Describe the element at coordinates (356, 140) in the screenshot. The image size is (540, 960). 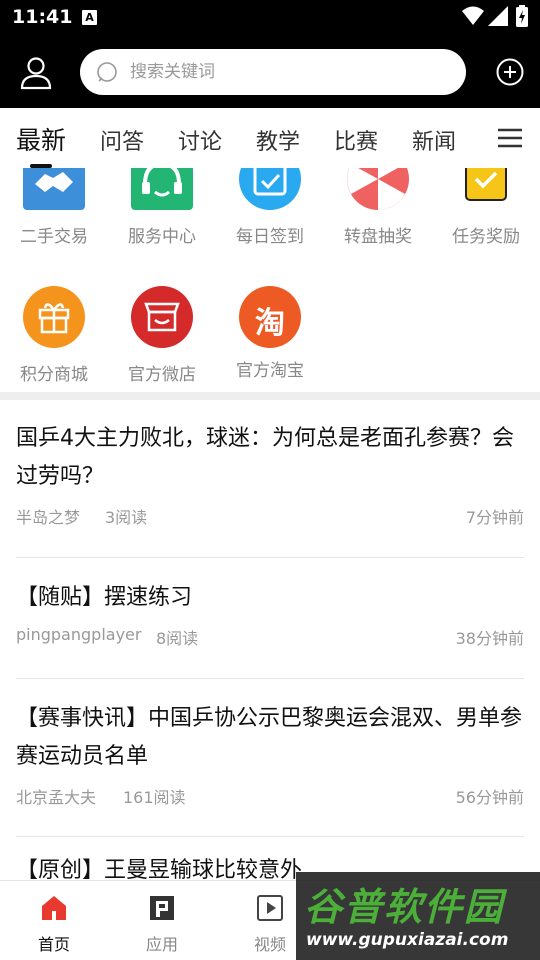
I see `tab-matches: 比赛` at that location.